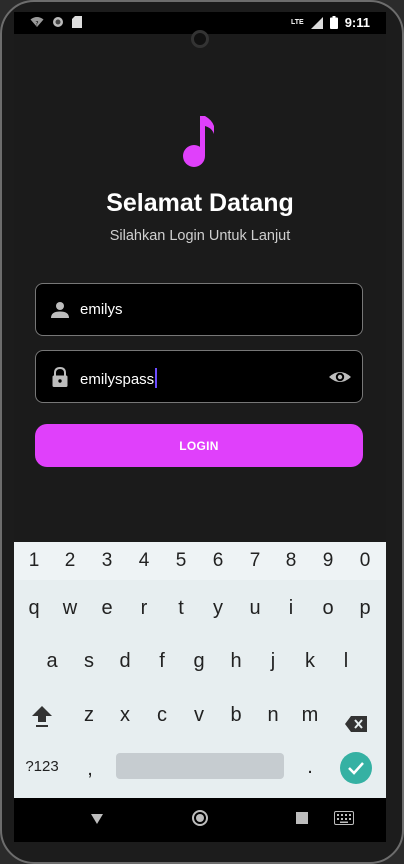 This screenshot has height=864, width=404. I want to click on key-x: x, so click(125, 715).